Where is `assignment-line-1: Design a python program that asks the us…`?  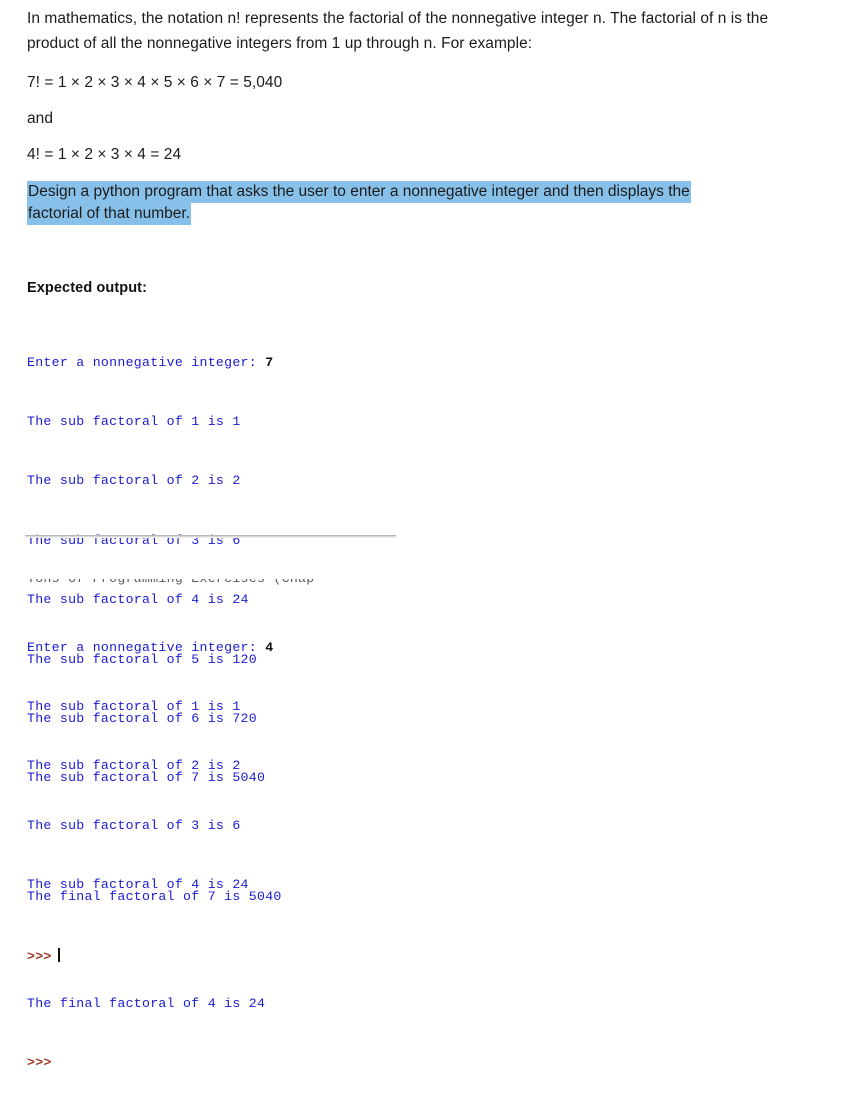
assignment-line-1: Design a python program that asks the us… is located at coordinates (359, 192).